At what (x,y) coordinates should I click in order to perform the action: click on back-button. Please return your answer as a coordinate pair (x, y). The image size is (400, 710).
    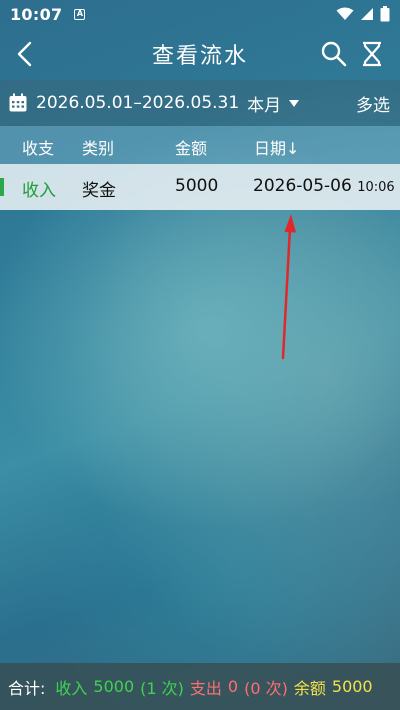
    Looking at the image, I should click on (26, 54).